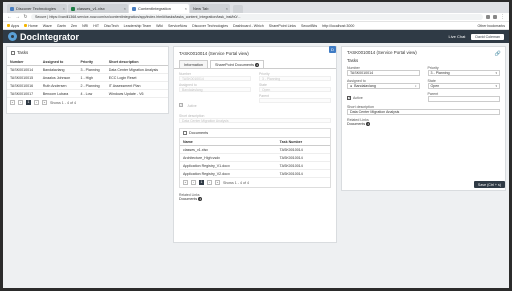 This screenshot has height=291, width=512. What do you see at coordinates (159, 8) in the screenshot?
I see `browser-tab-active: ContentIntegration ×` at bounding box center [159, 8].